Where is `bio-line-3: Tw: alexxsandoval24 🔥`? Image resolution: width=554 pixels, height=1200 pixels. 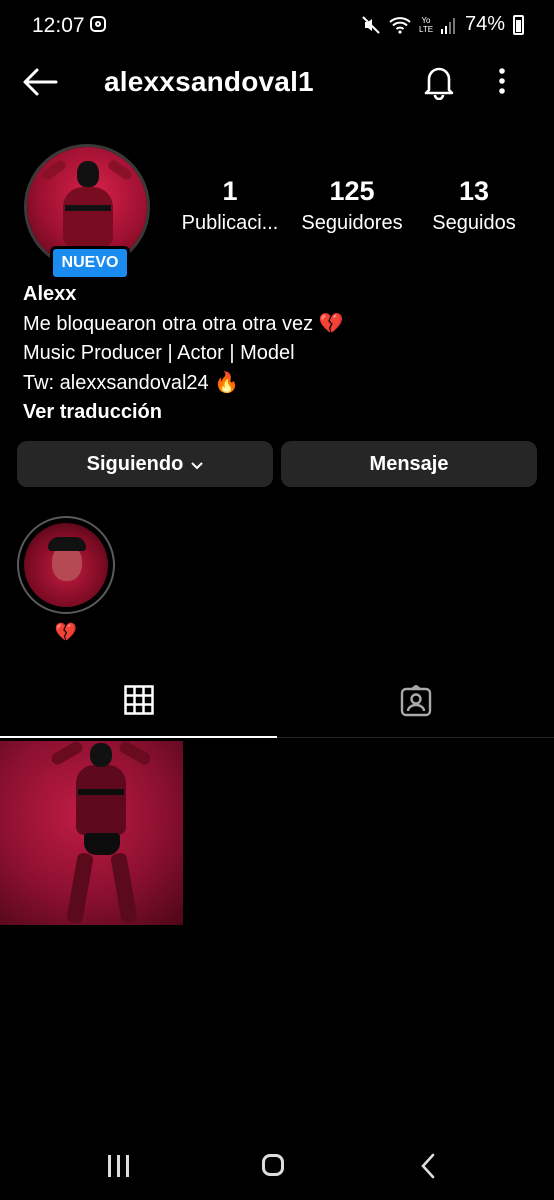
bio-line-3: Tw: alexxsandoval24 🔥 is located at coordinates (183, 384).